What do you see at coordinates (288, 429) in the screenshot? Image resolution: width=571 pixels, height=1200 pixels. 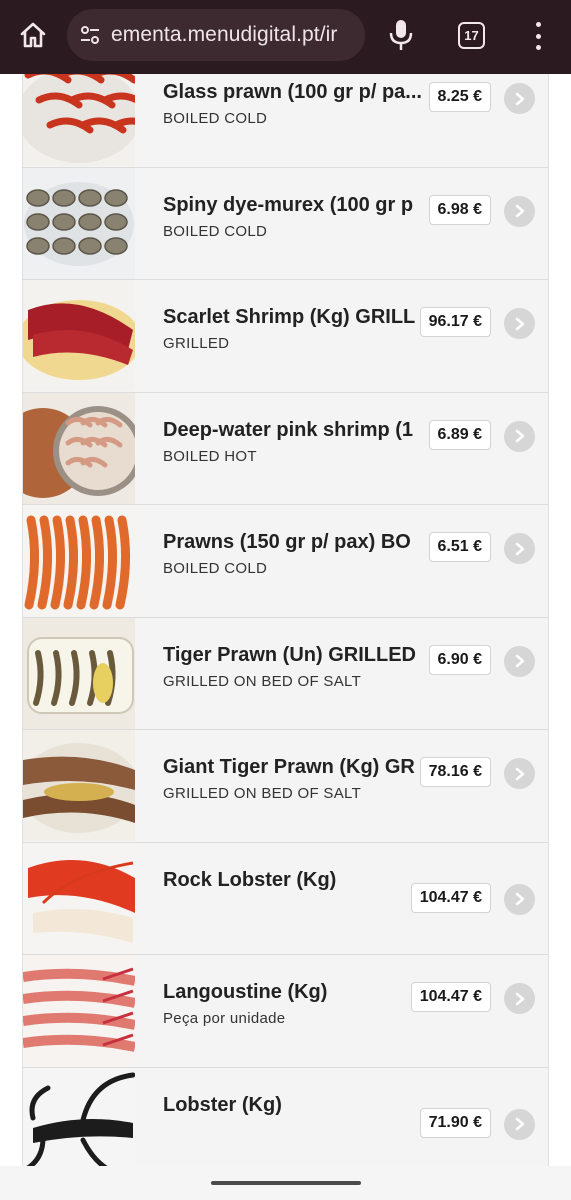 I see `dish-name: Deep-water pink shrimp (1` at bounding box center [288, 429].